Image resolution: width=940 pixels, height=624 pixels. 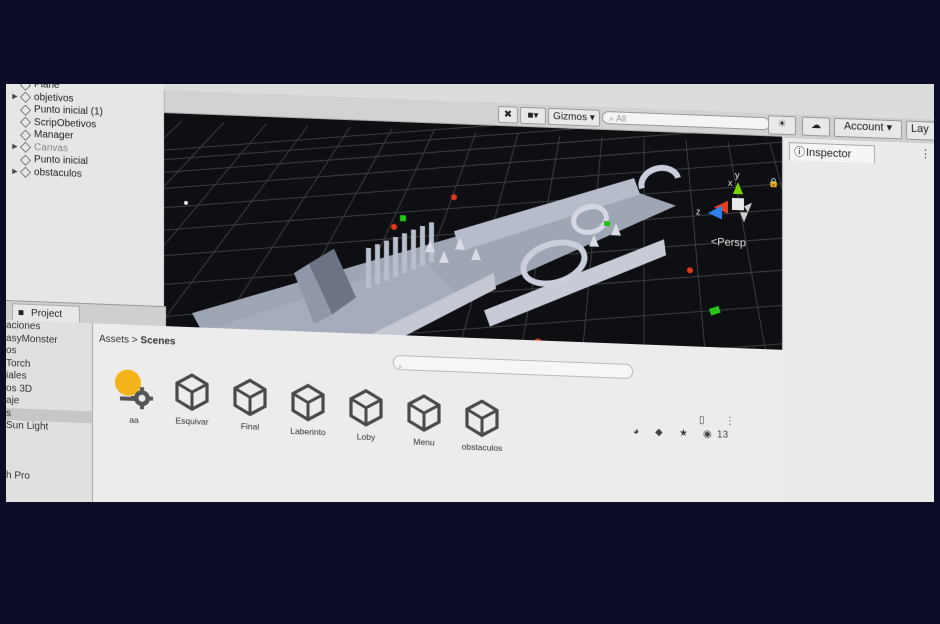 I want to click on cloud-button: ☁, so click(x=816, y=126).